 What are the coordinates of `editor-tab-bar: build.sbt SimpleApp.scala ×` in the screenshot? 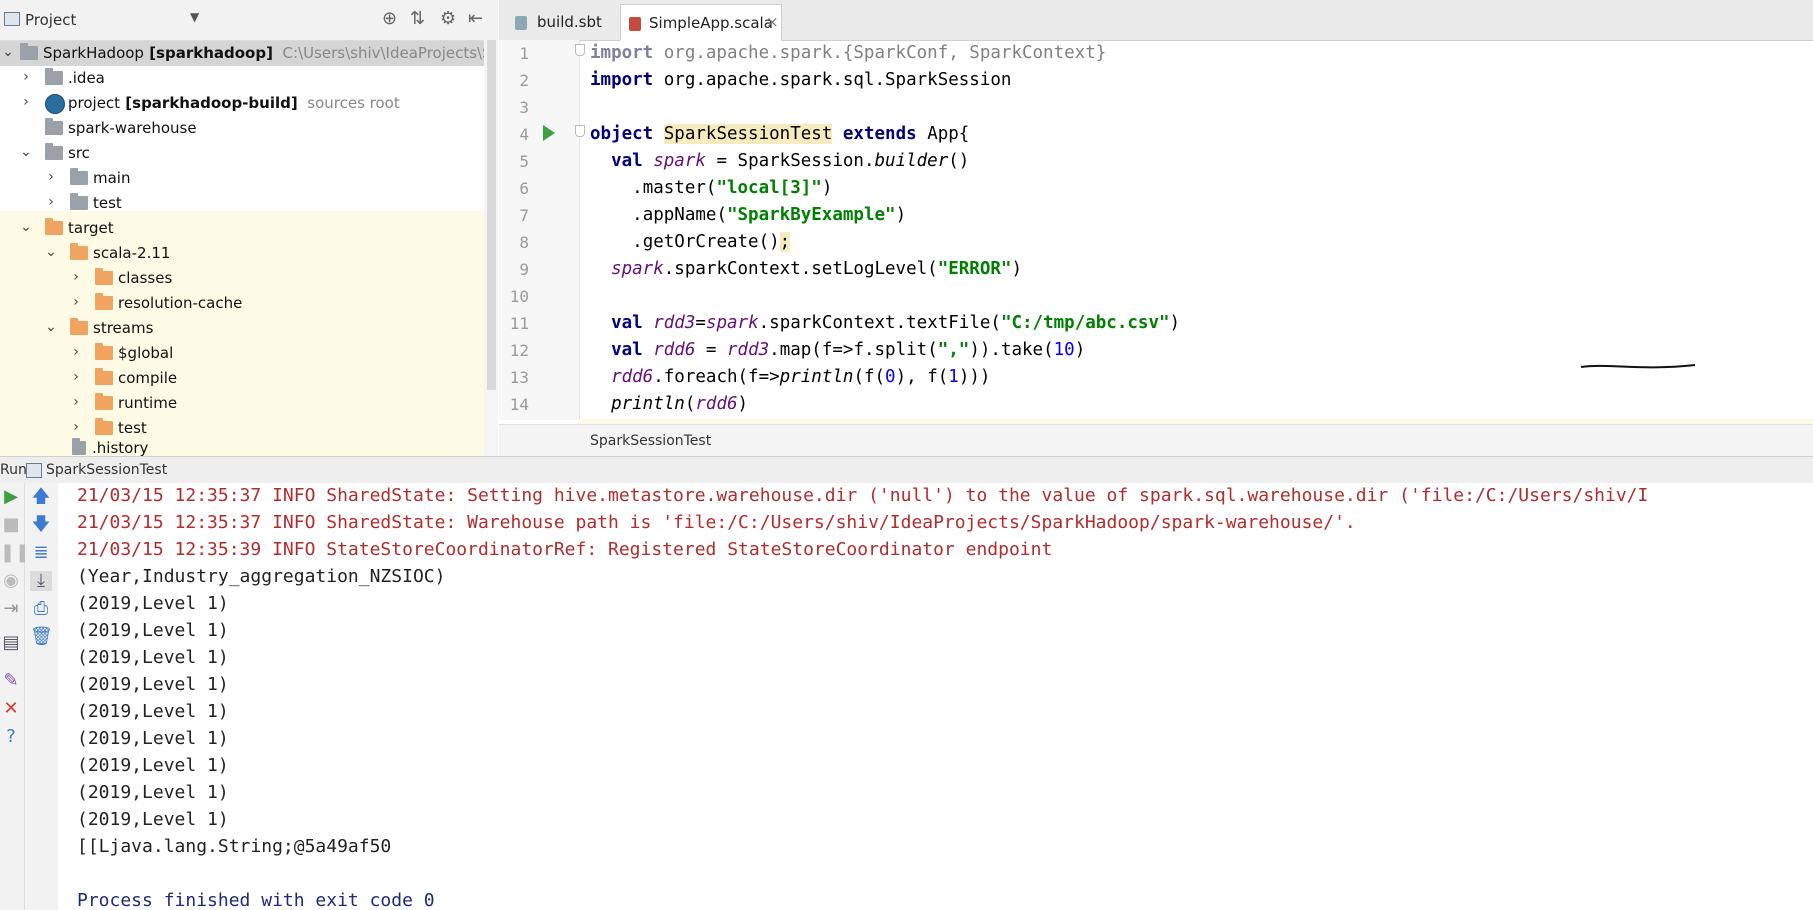 It's located at (1156, 20).